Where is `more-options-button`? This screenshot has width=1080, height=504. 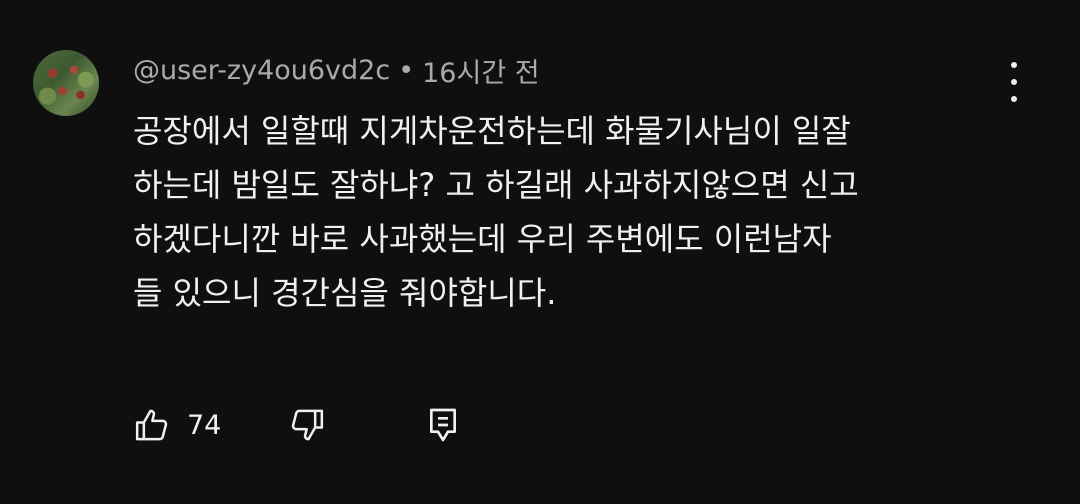
more-options-button is located at coordinates (1014, 82).